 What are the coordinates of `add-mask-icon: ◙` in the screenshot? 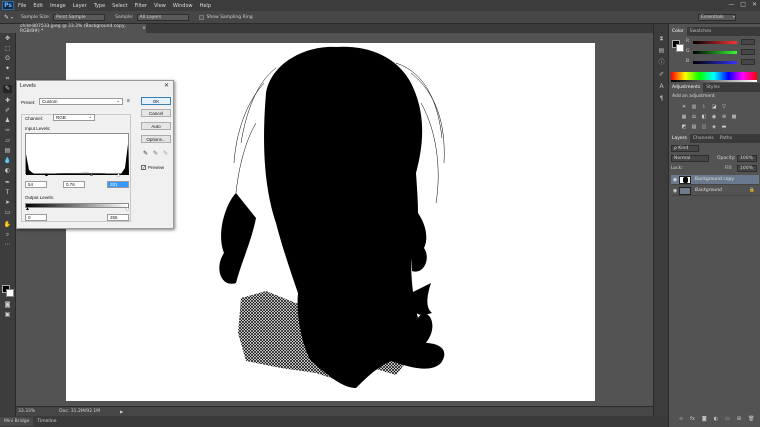 It's located at (704, 420).